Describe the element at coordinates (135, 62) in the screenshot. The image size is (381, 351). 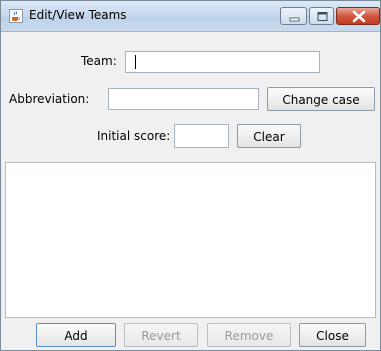
I see `text-caret` at that location.